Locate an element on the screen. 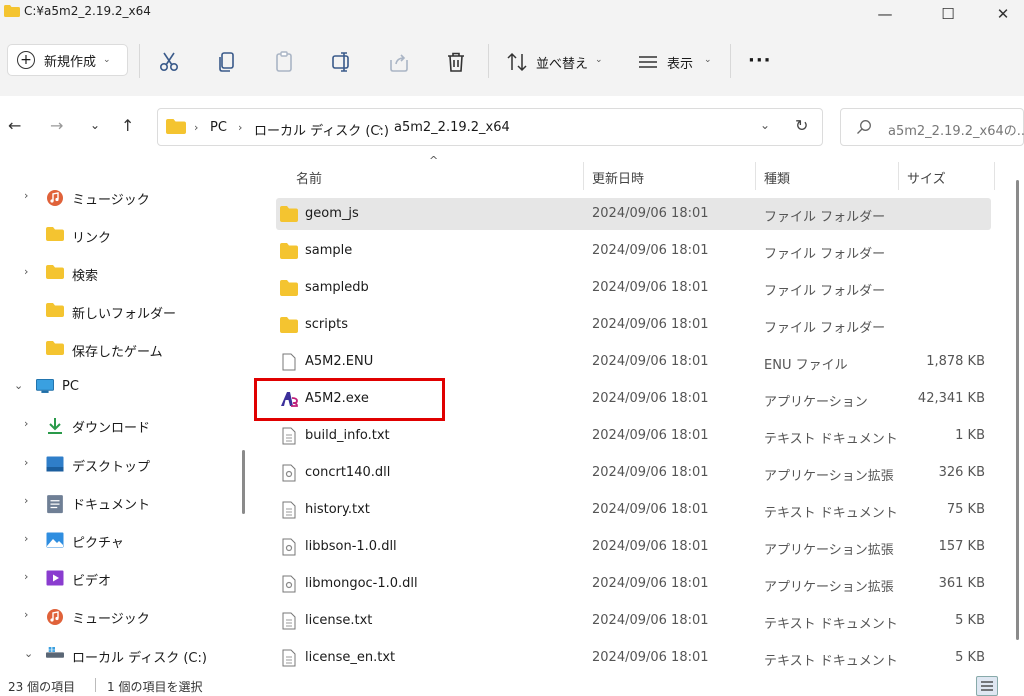 The width and height of the screenshot is (1024, 696). sidebar-scrollbar is located at coordinates (243, 482).